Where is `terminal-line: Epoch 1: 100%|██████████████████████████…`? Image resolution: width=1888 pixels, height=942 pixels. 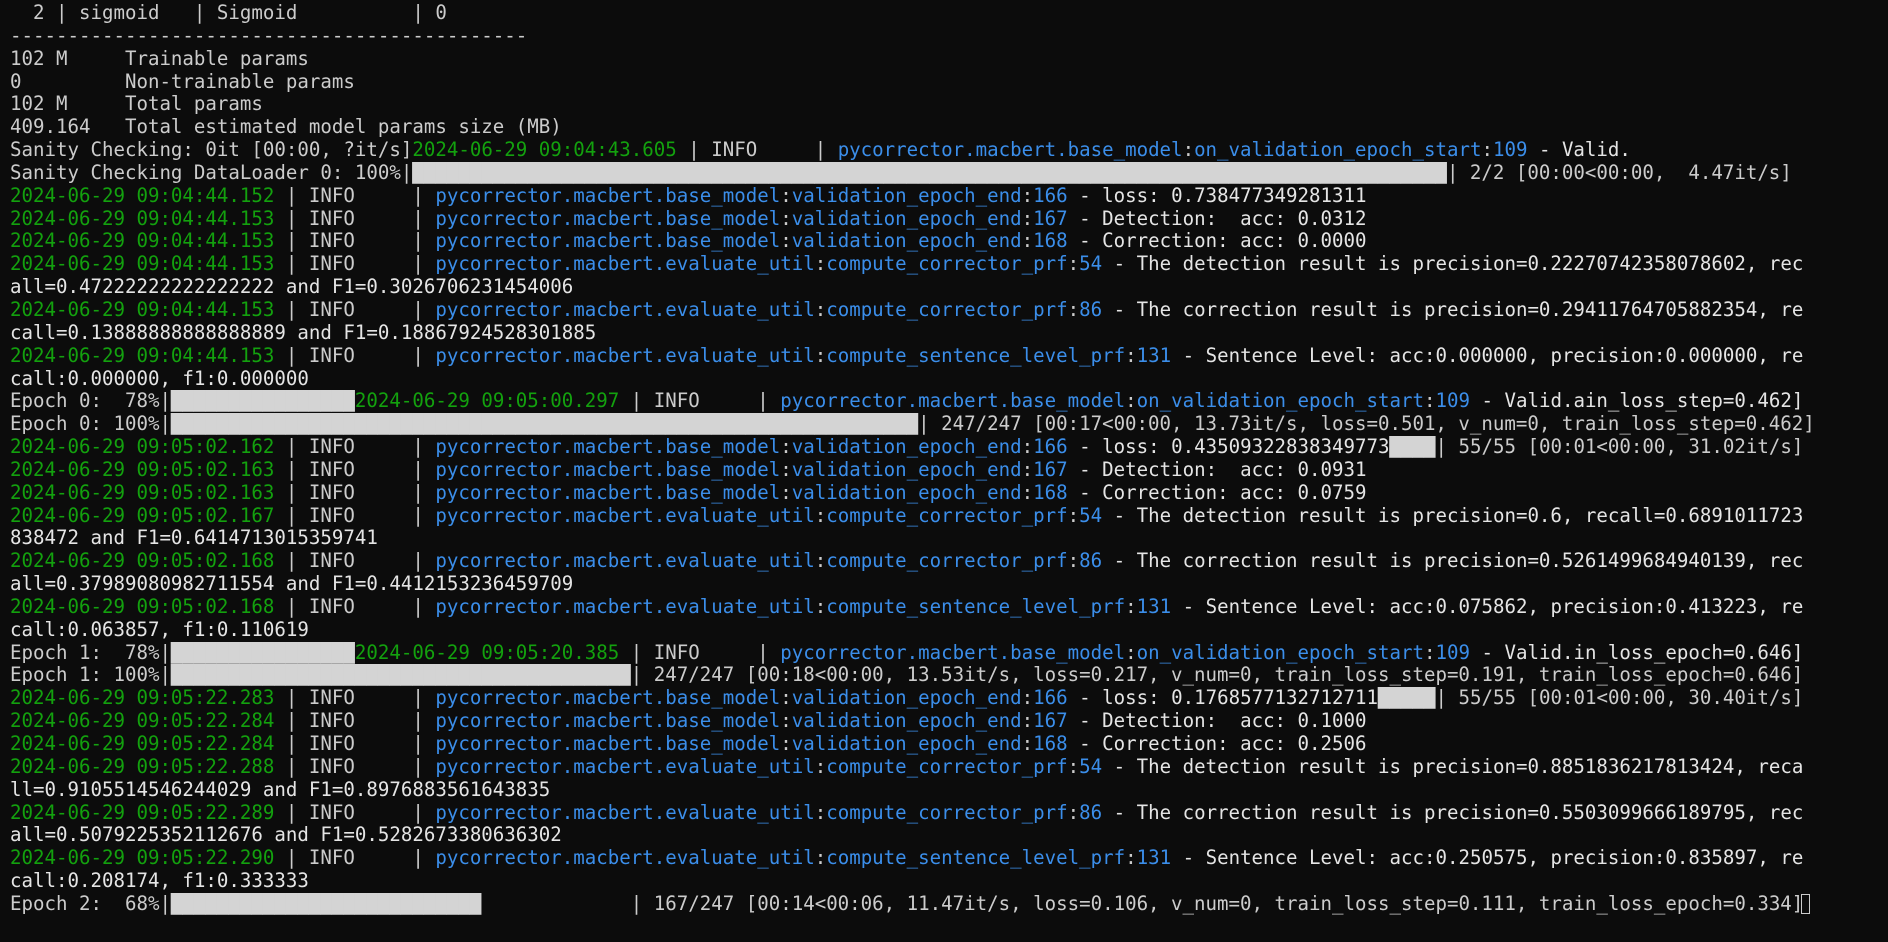 terminal-line: Epoch 1: 100%|██████████████████████████… is located at coordinates (947, 675).